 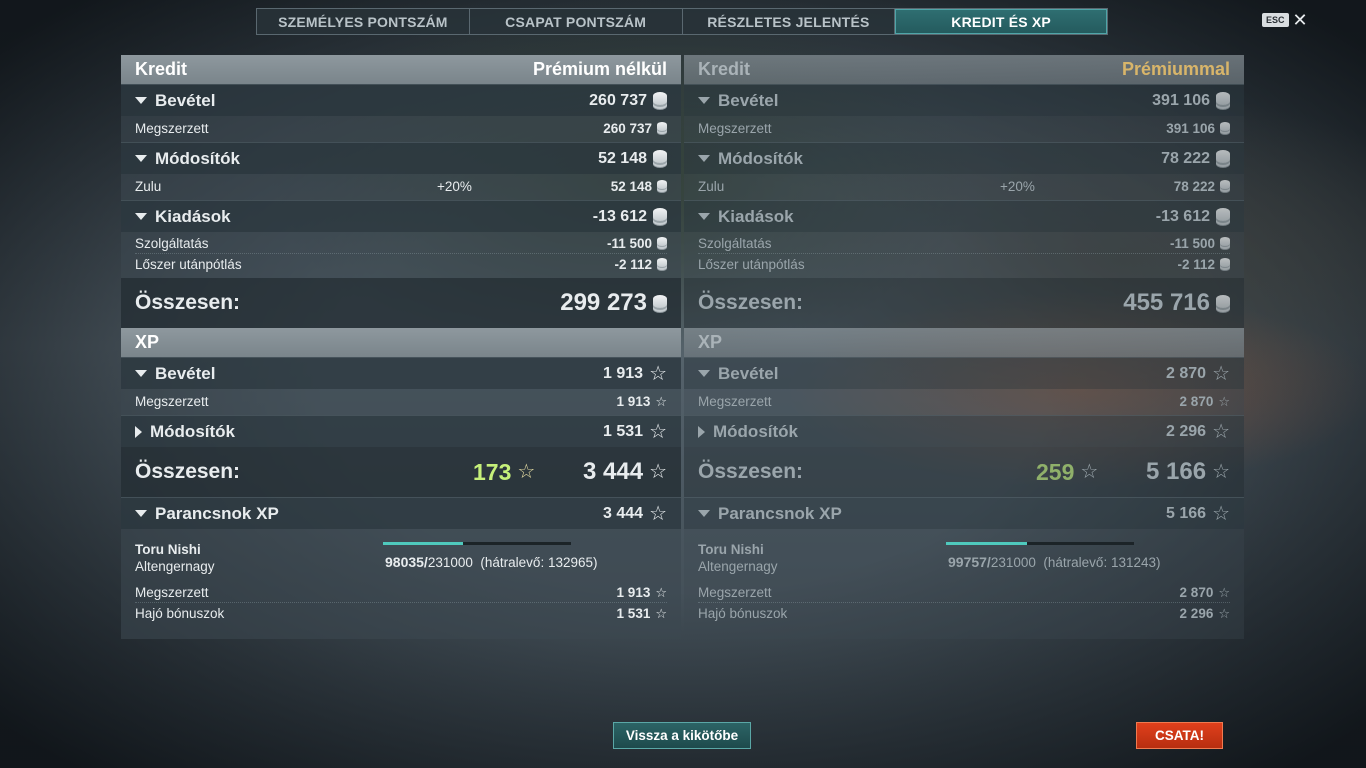 I want to click on row-value: 260 737, so click(x=627, y=128).